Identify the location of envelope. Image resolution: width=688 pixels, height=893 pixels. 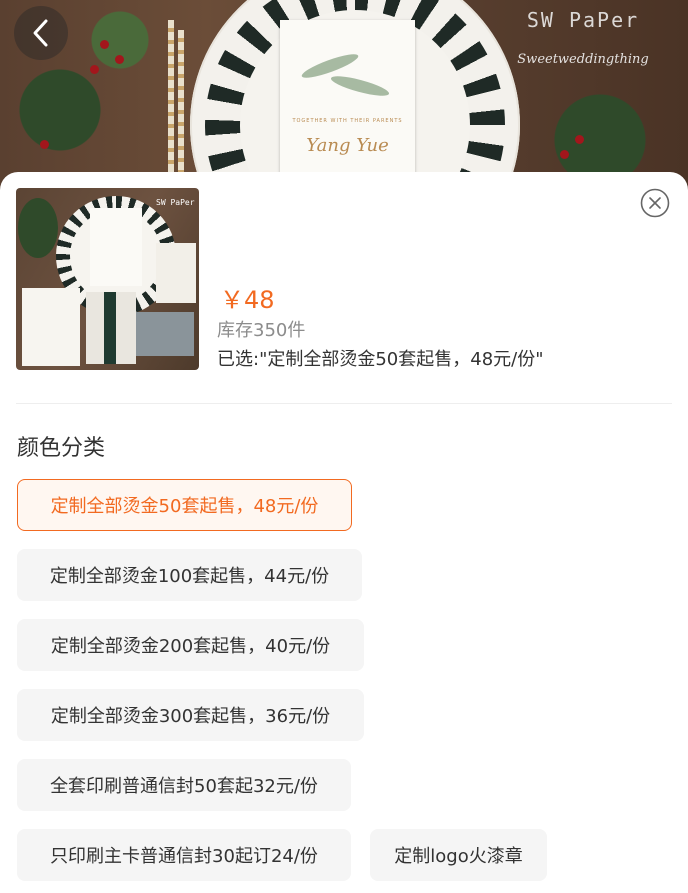
(165, 334).